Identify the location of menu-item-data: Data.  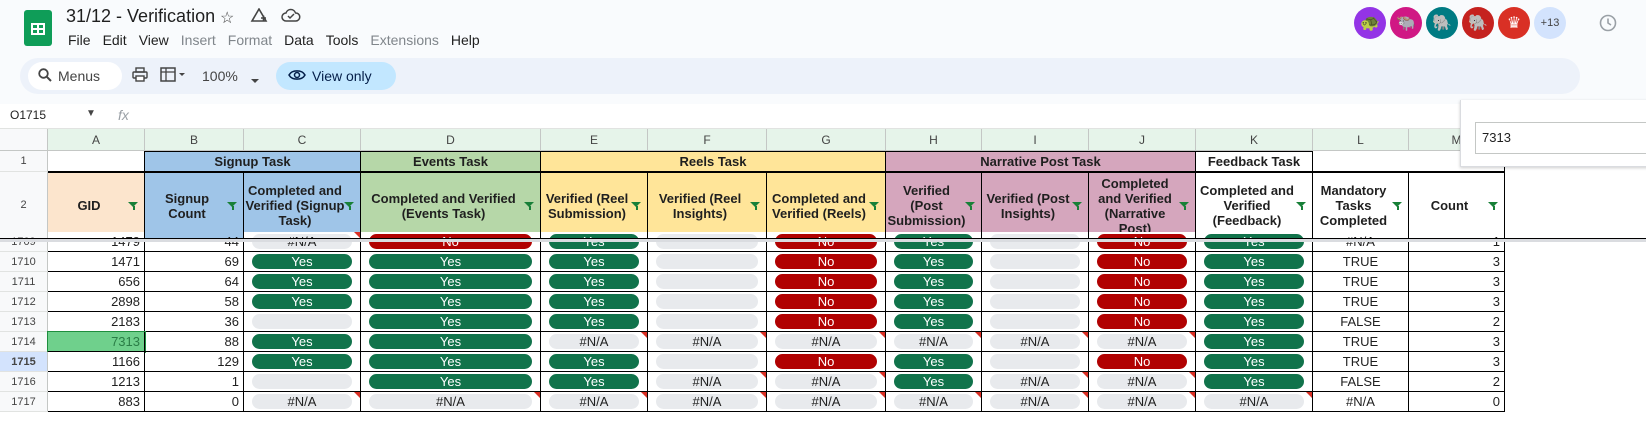
(299, 40).